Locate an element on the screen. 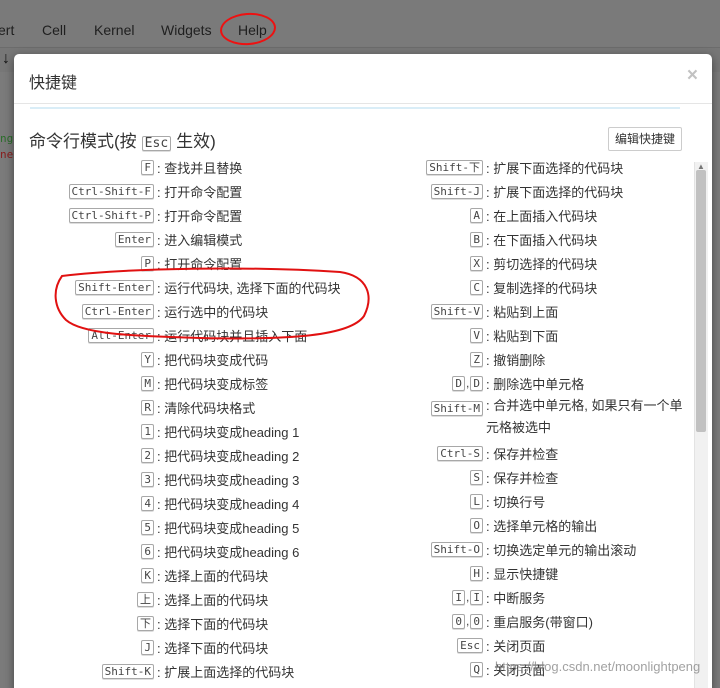 This screenshot has width=720, height=688. shortcut-description: 把代码块变成heading 1 is located at coordinates (228, 431).